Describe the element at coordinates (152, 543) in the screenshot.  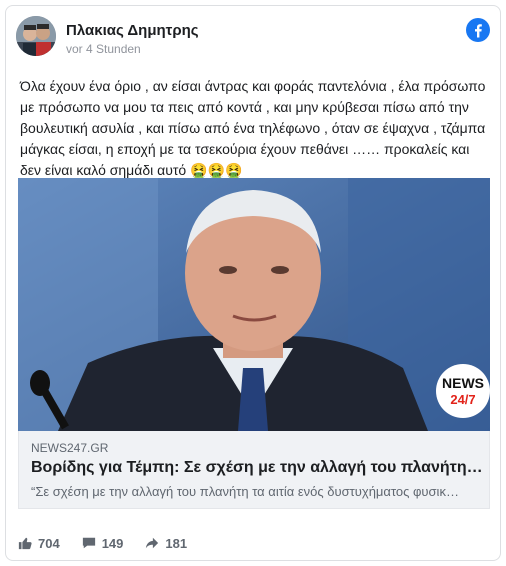
I see `share-icon` at that location.